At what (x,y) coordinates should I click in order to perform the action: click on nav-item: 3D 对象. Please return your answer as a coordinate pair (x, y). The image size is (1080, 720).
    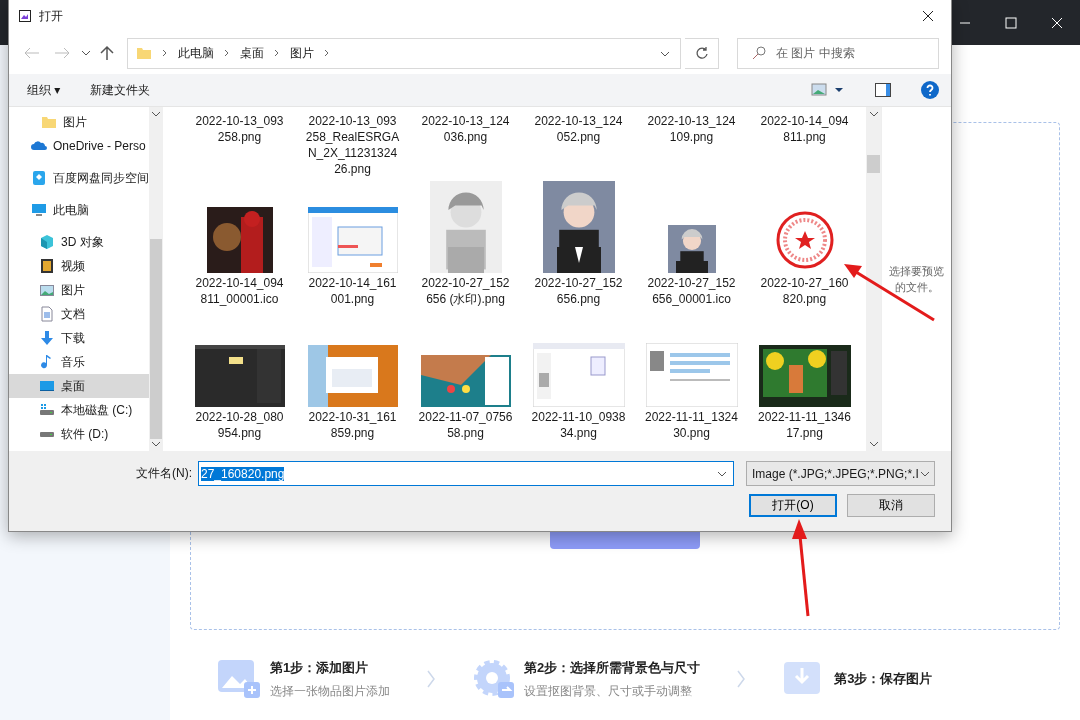
    Looking at the image, I should click on (79, 242).